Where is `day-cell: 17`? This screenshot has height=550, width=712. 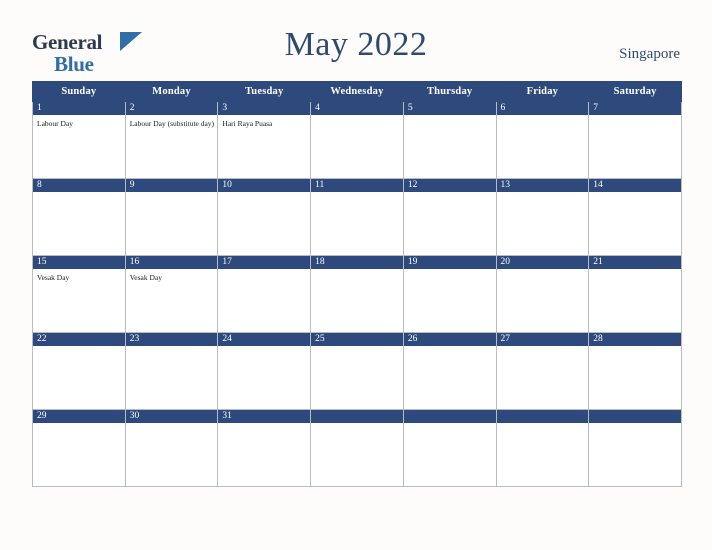
day-cell: 17 is located at coordinates (264, 294).